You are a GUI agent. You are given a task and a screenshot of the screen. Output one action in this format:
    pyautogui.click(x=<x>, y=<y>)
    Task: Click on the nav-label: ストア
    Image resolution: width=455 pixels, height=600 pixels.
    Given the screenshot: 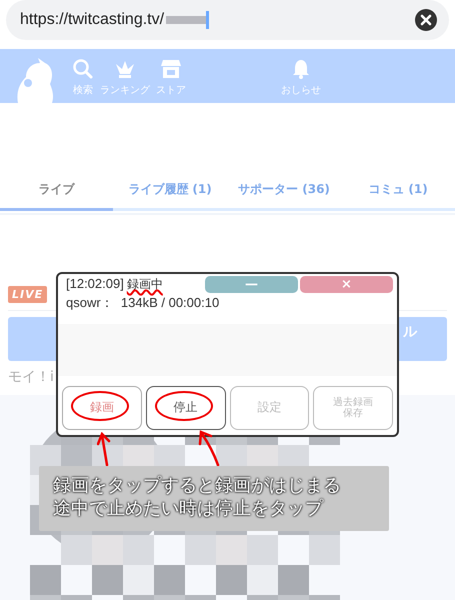 What is the action you would take?
    pyautogui.click(x=171, y=90)
    